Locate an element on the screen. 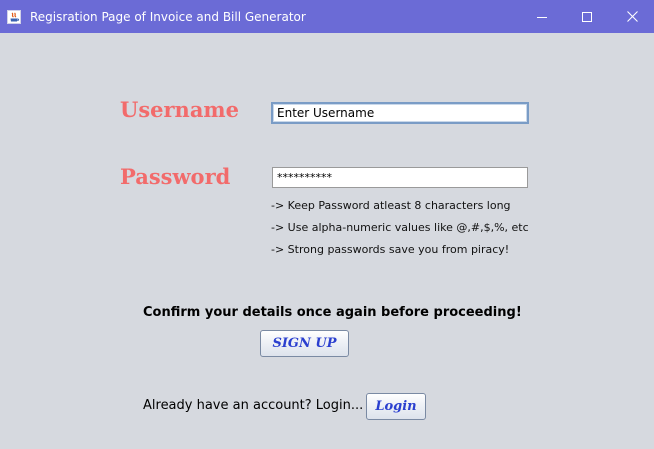 The image size is (654, 449). login-button: Login is located at coordinates (396, 406).